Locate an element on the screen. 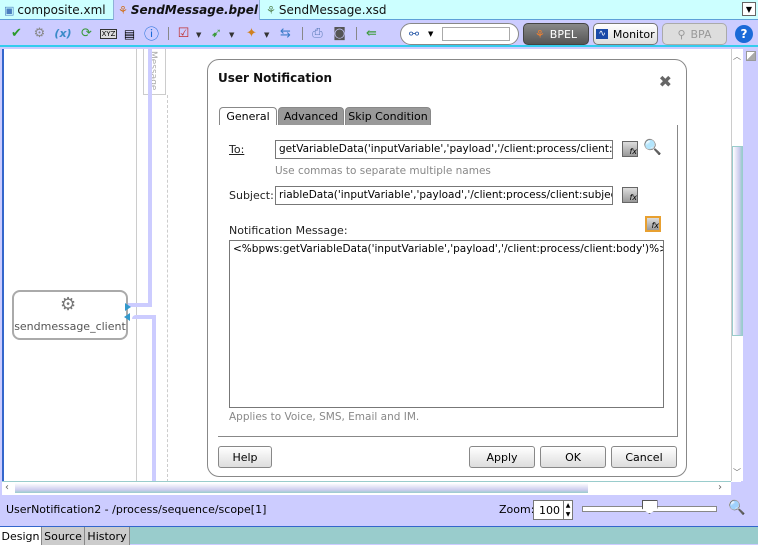 This screenshot has width=758, height=545. activity-icon: ➹ is located at coordinates (216, 33).